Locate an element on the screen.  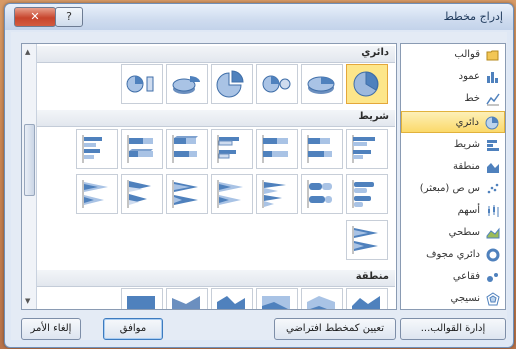
category-item-bar: شريط is located at coordinates (453, 145).